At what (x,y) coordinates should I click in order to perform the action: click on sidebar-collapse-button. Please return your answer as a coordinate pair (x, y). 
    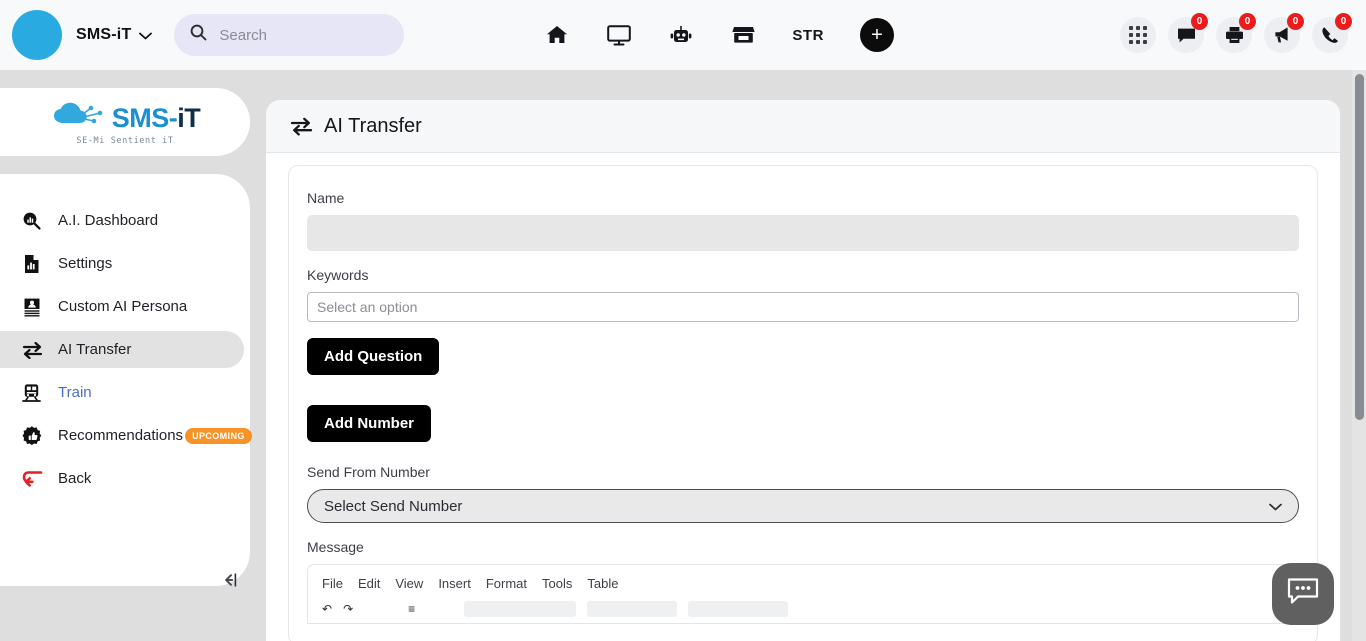
    Looking at the image, I should click on (230, 580).